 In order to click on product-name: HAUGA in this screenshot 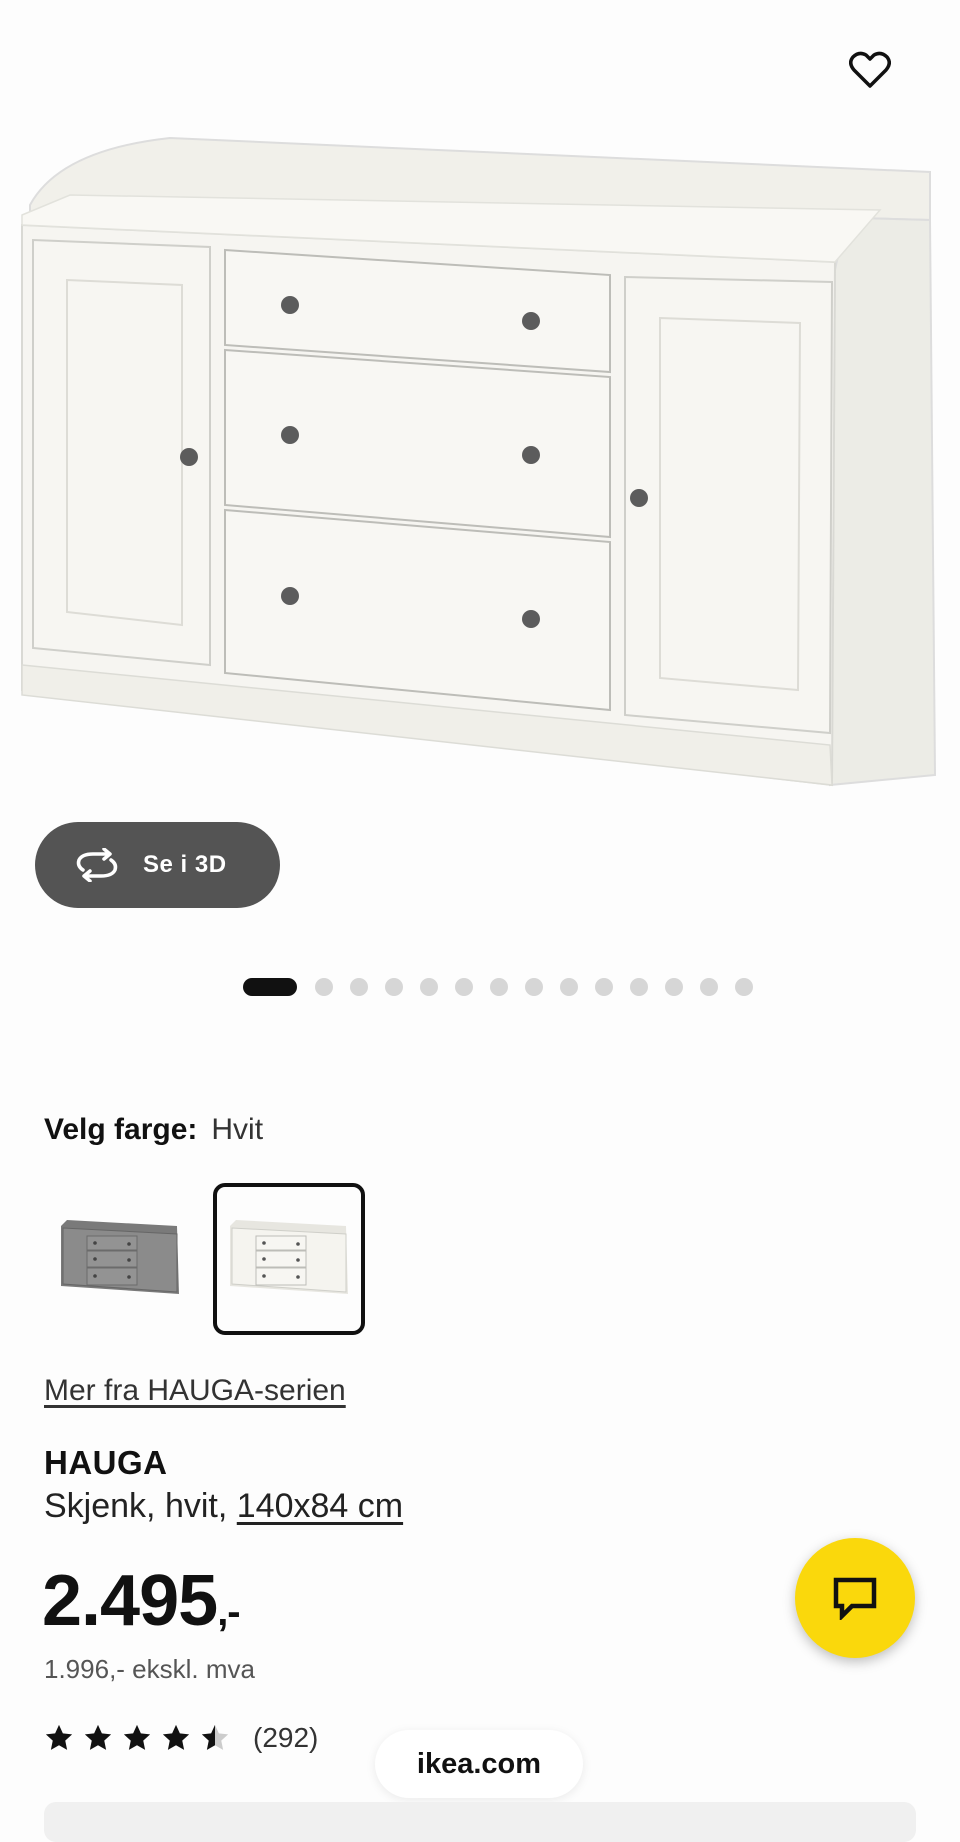, I will do `click(106, 1462)`.